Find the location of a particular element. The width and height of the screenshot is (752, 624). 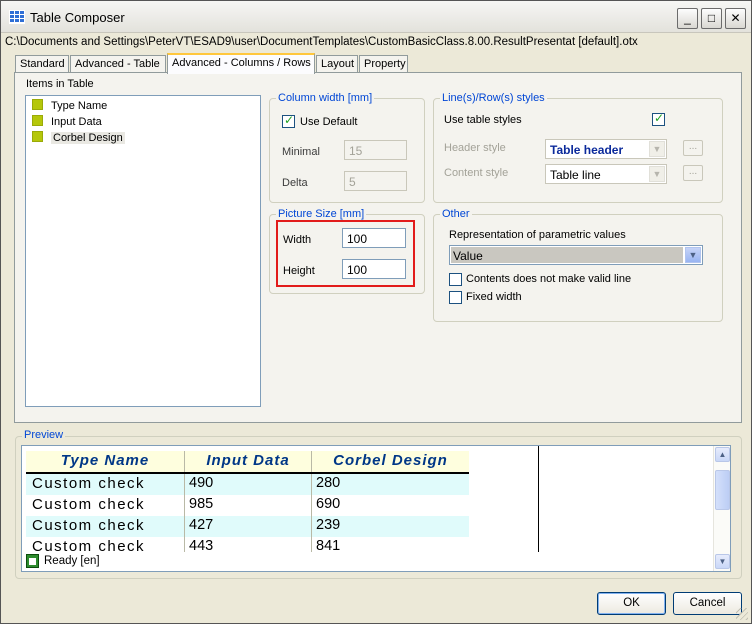

list-item: Corbel Design is located at coordinates (78, 138).